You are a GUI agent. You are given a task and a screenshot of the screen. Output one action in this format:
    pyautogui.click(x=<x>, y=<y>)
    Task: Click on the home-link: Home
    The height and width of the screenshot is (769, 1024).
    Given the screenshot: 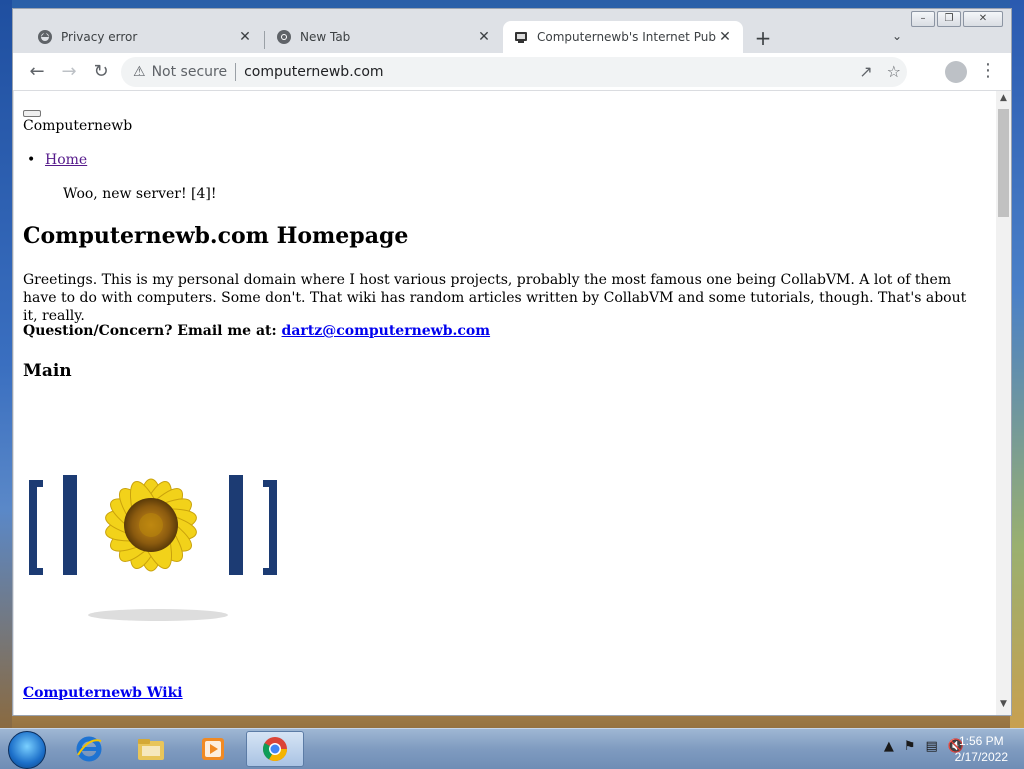 What is the action you would take?
    pyautogui.click(x=66, y=160)
    